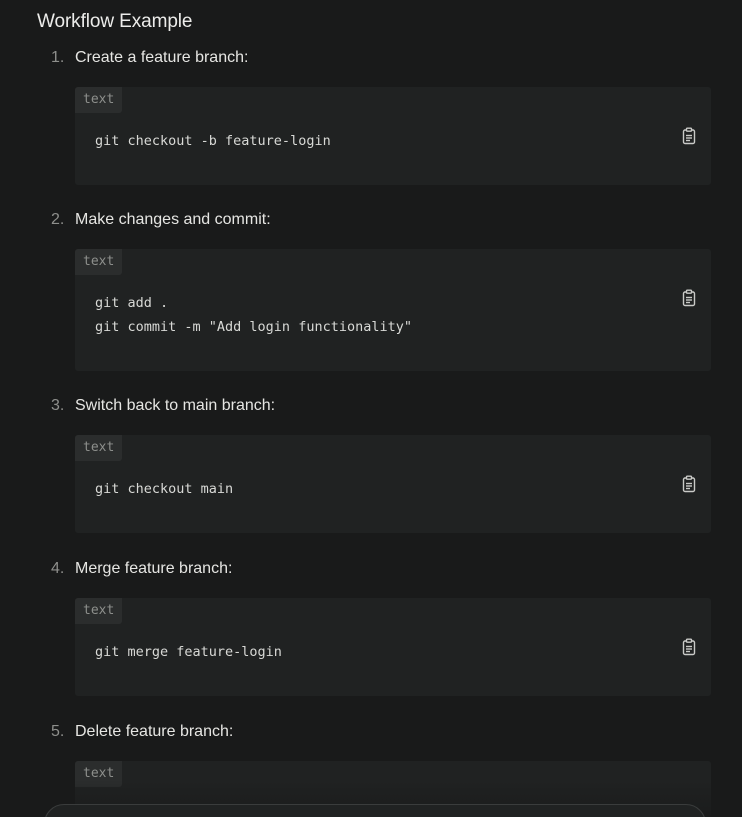 This screenshot has width=742, height=817. Describe the element at coordinates (154, 731) in the screenshot. I see `step-text: Delete feature branch:` at that location.